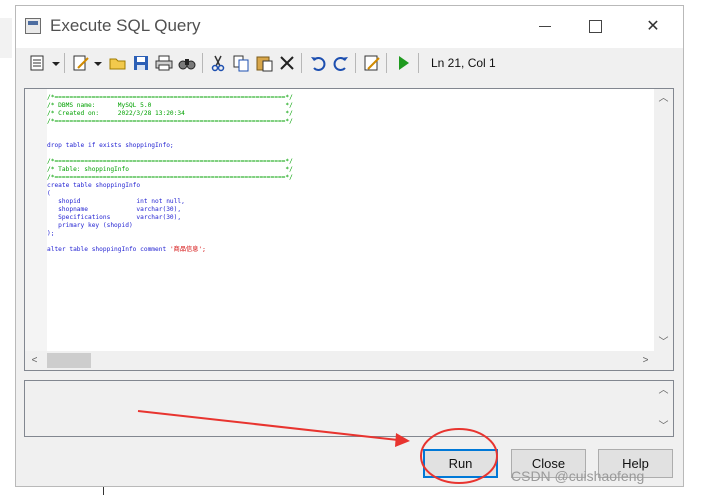  I want to click on minimize-icon, so click(545, 27).